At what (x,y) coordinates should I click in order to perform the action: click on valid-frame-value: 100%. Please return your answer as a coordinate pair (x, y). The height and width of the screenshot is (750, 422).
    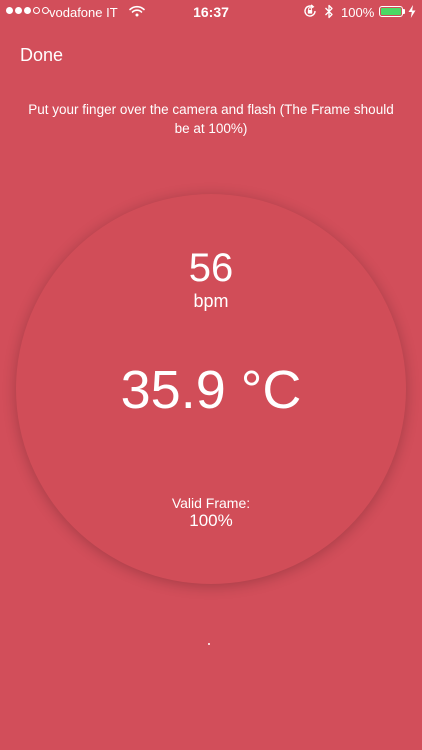
    Looking at the image, I should click on (211, 520).